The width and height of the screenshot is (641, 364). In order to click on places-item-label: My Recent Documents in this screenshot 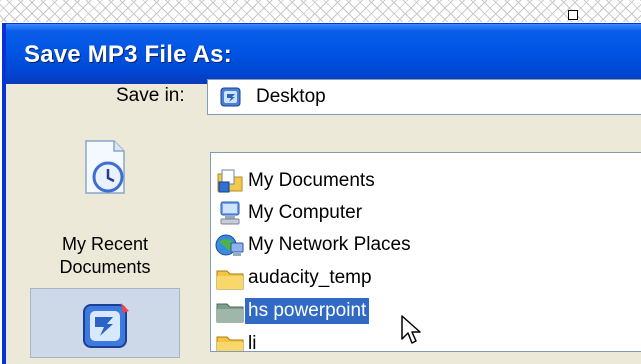, I will do `click(105, 256)`.